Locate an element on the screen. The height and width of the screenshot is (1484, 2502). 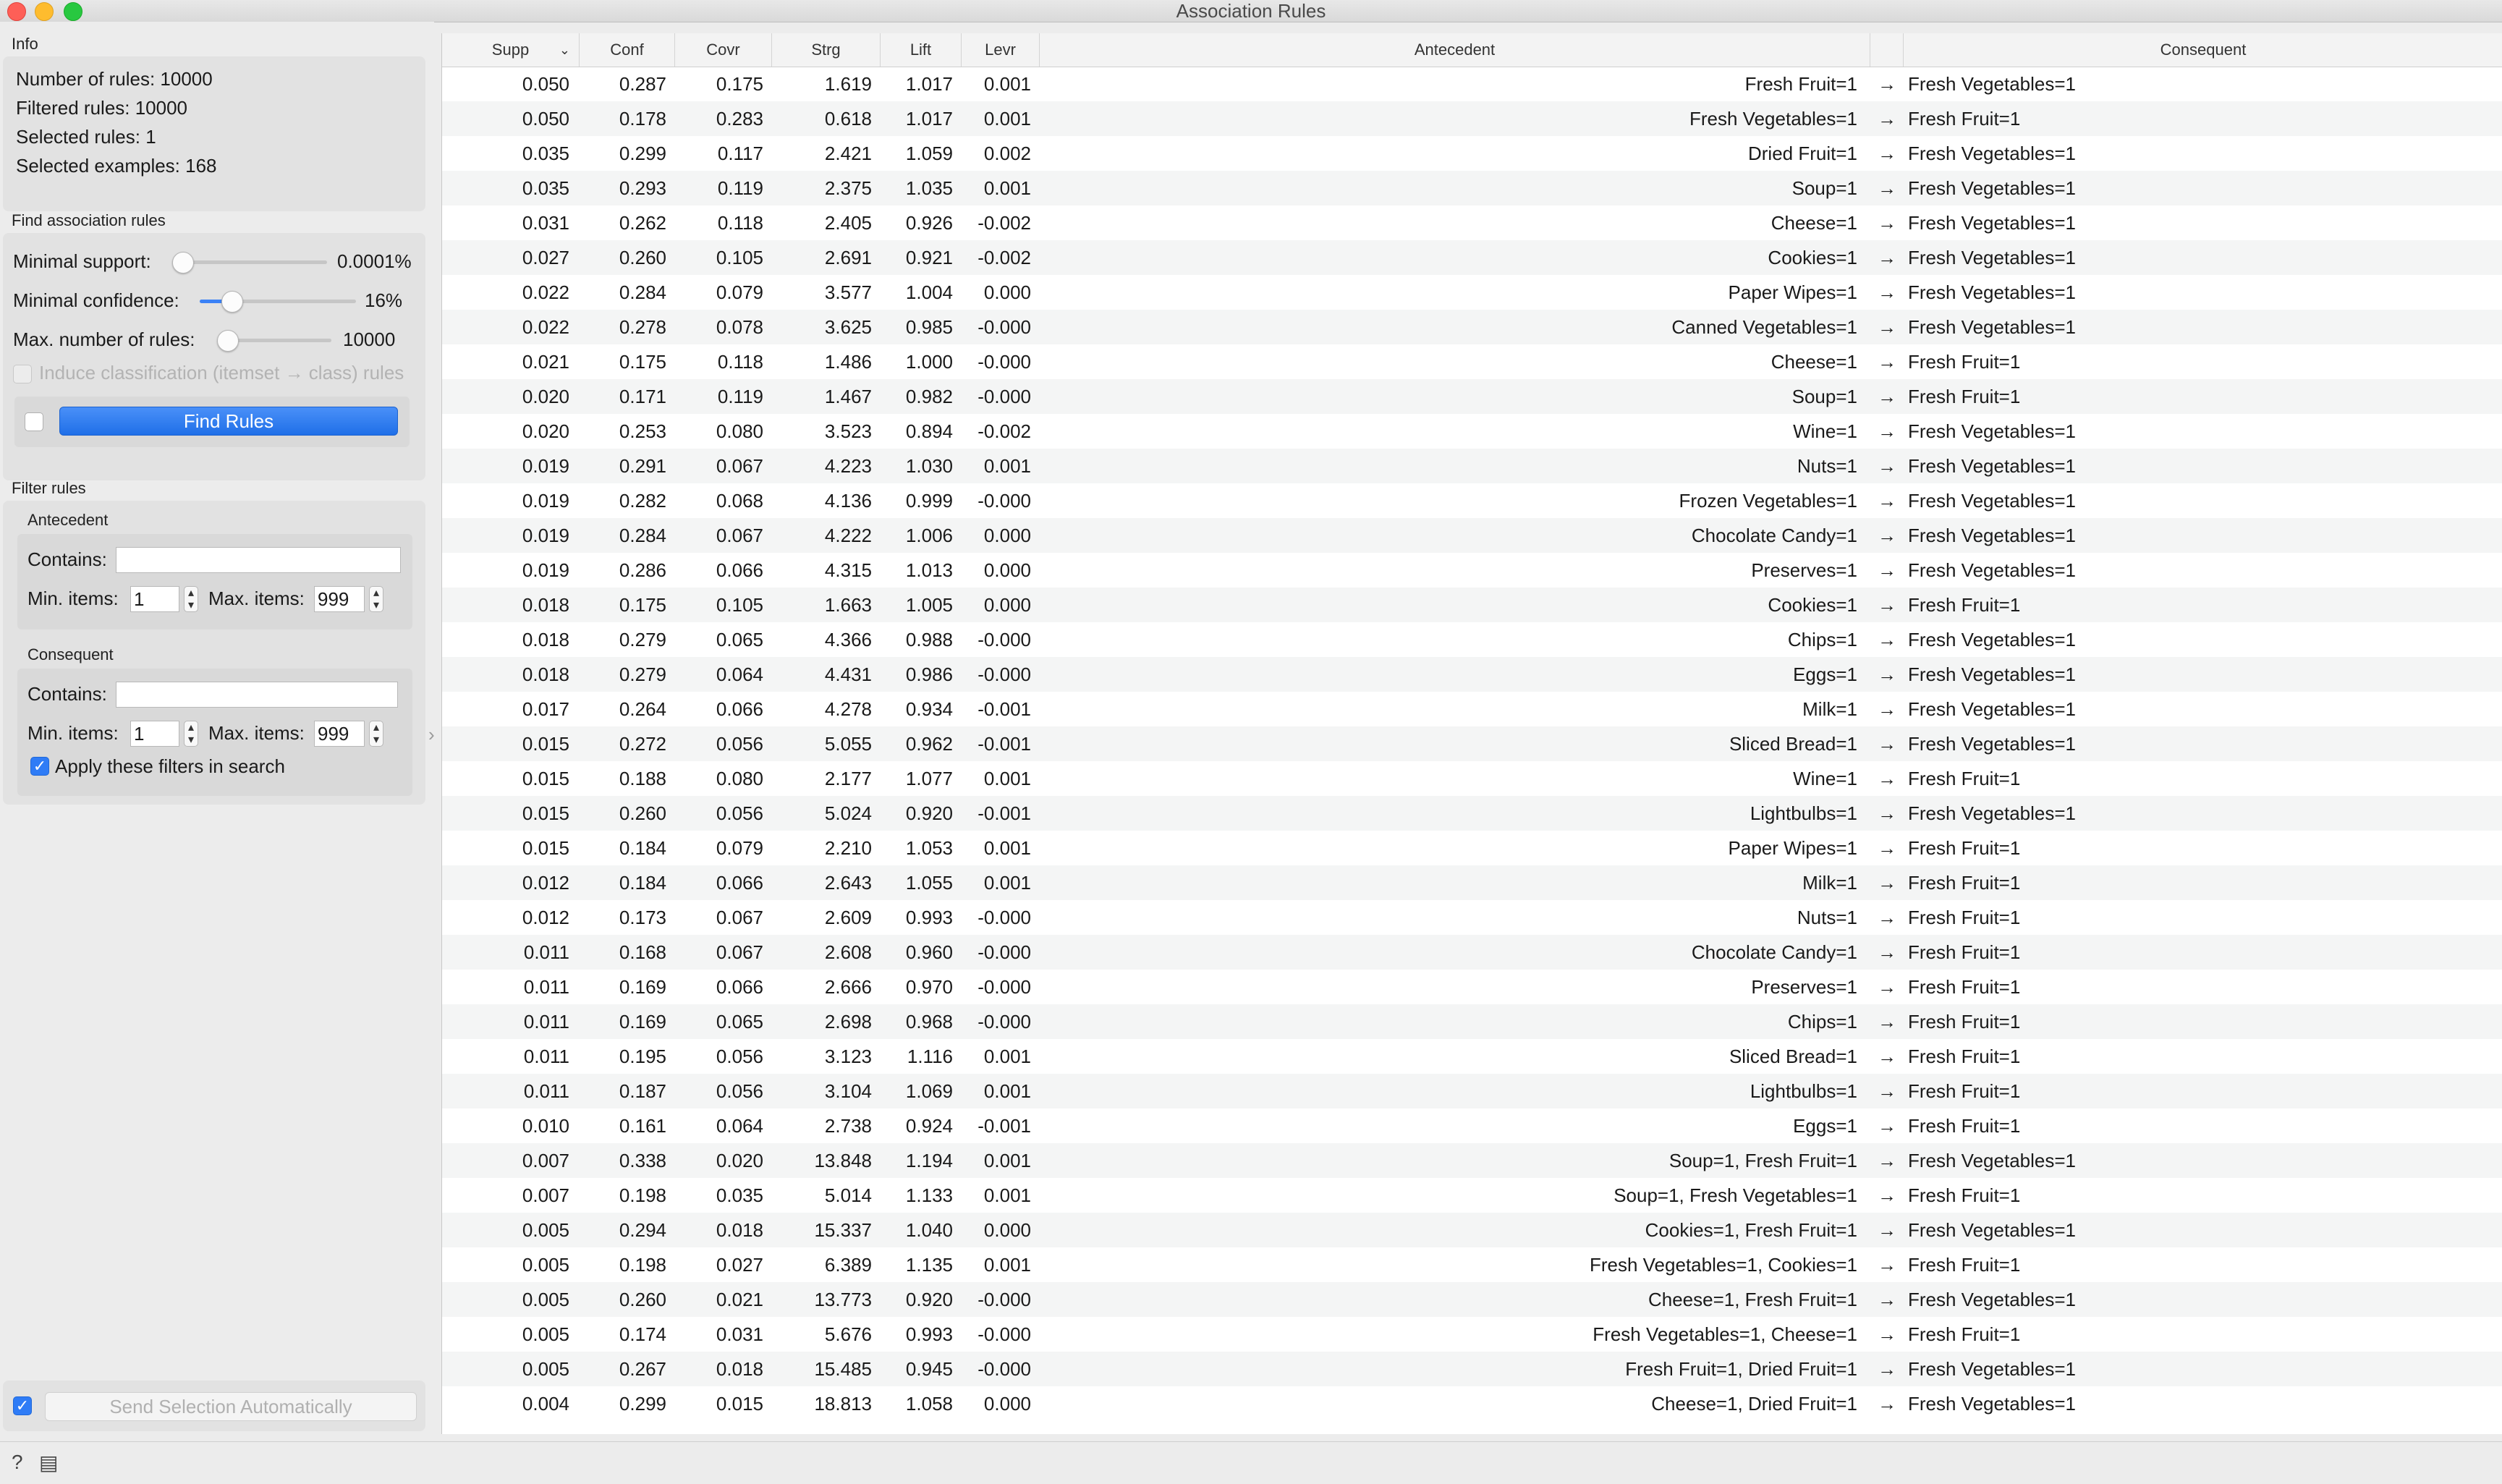
apply-filters-label: Apply these filters in search is located at coordinates (170, 766).